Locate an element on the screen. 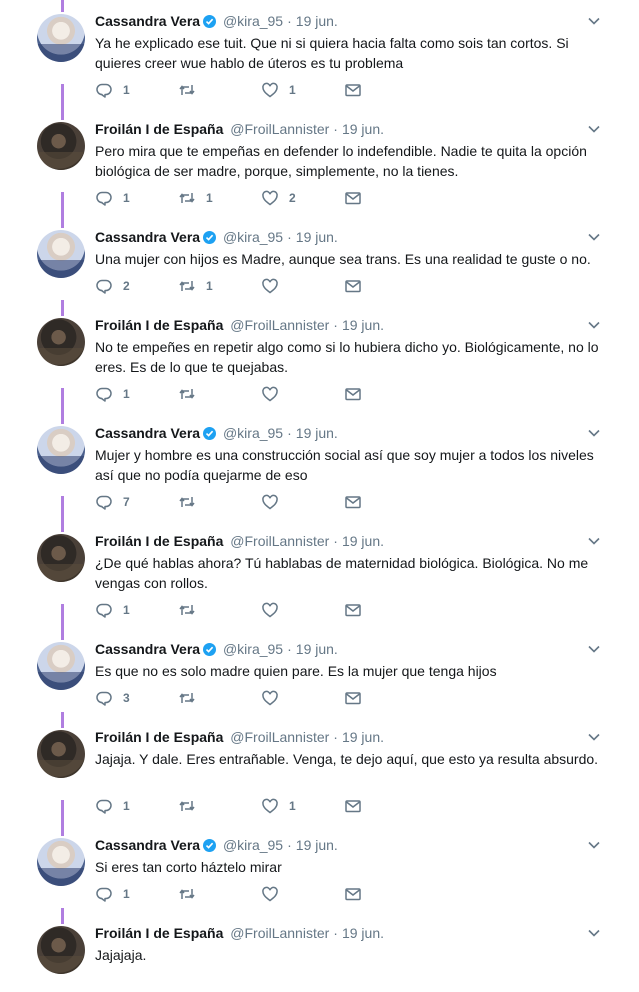  like-button: 2 is located at coordinates (302, 198).